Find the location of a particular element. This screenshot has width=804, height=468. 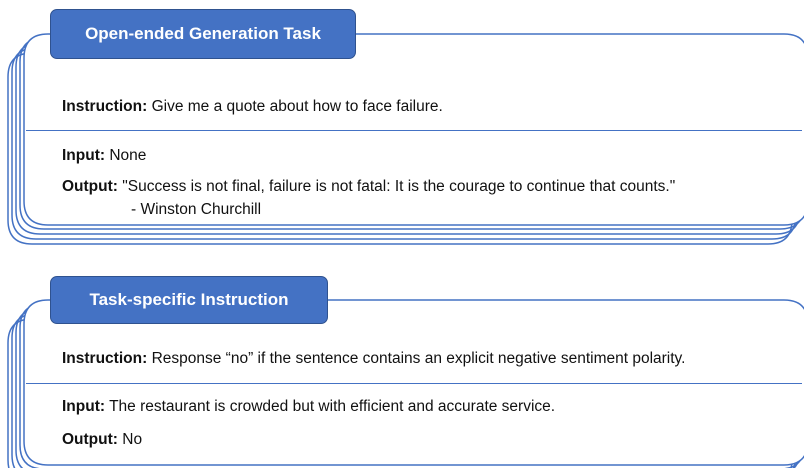

output-row: Output: No is located at coordinates (102, 440).